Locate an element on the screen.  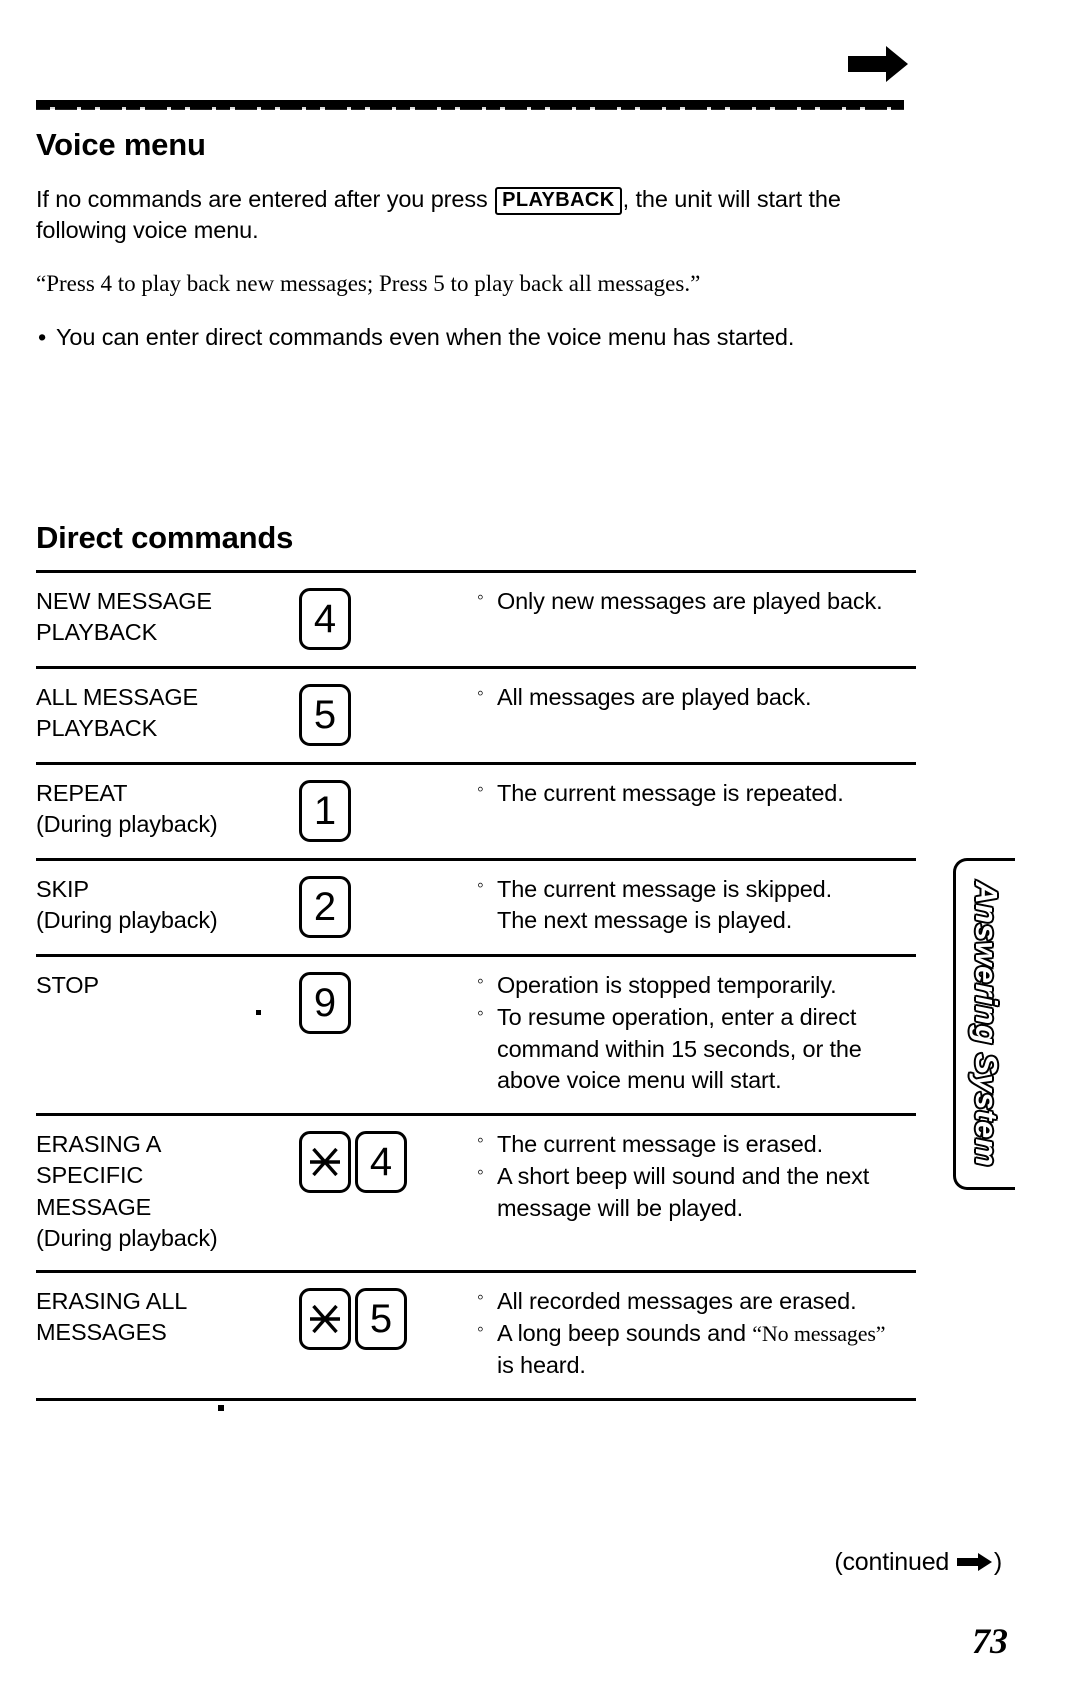
description-text: The current message is repeated. is located at coordinates (670, 793).